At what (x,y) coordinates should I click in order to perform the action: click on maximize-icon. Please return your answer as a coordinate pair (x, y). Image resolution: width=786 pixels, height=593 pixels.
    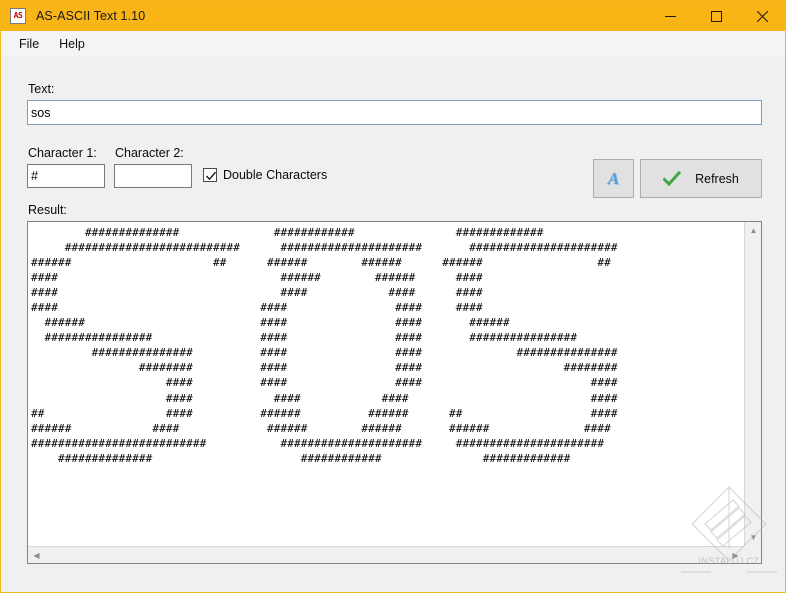
    Looking at the image, I should click on (716, 16).